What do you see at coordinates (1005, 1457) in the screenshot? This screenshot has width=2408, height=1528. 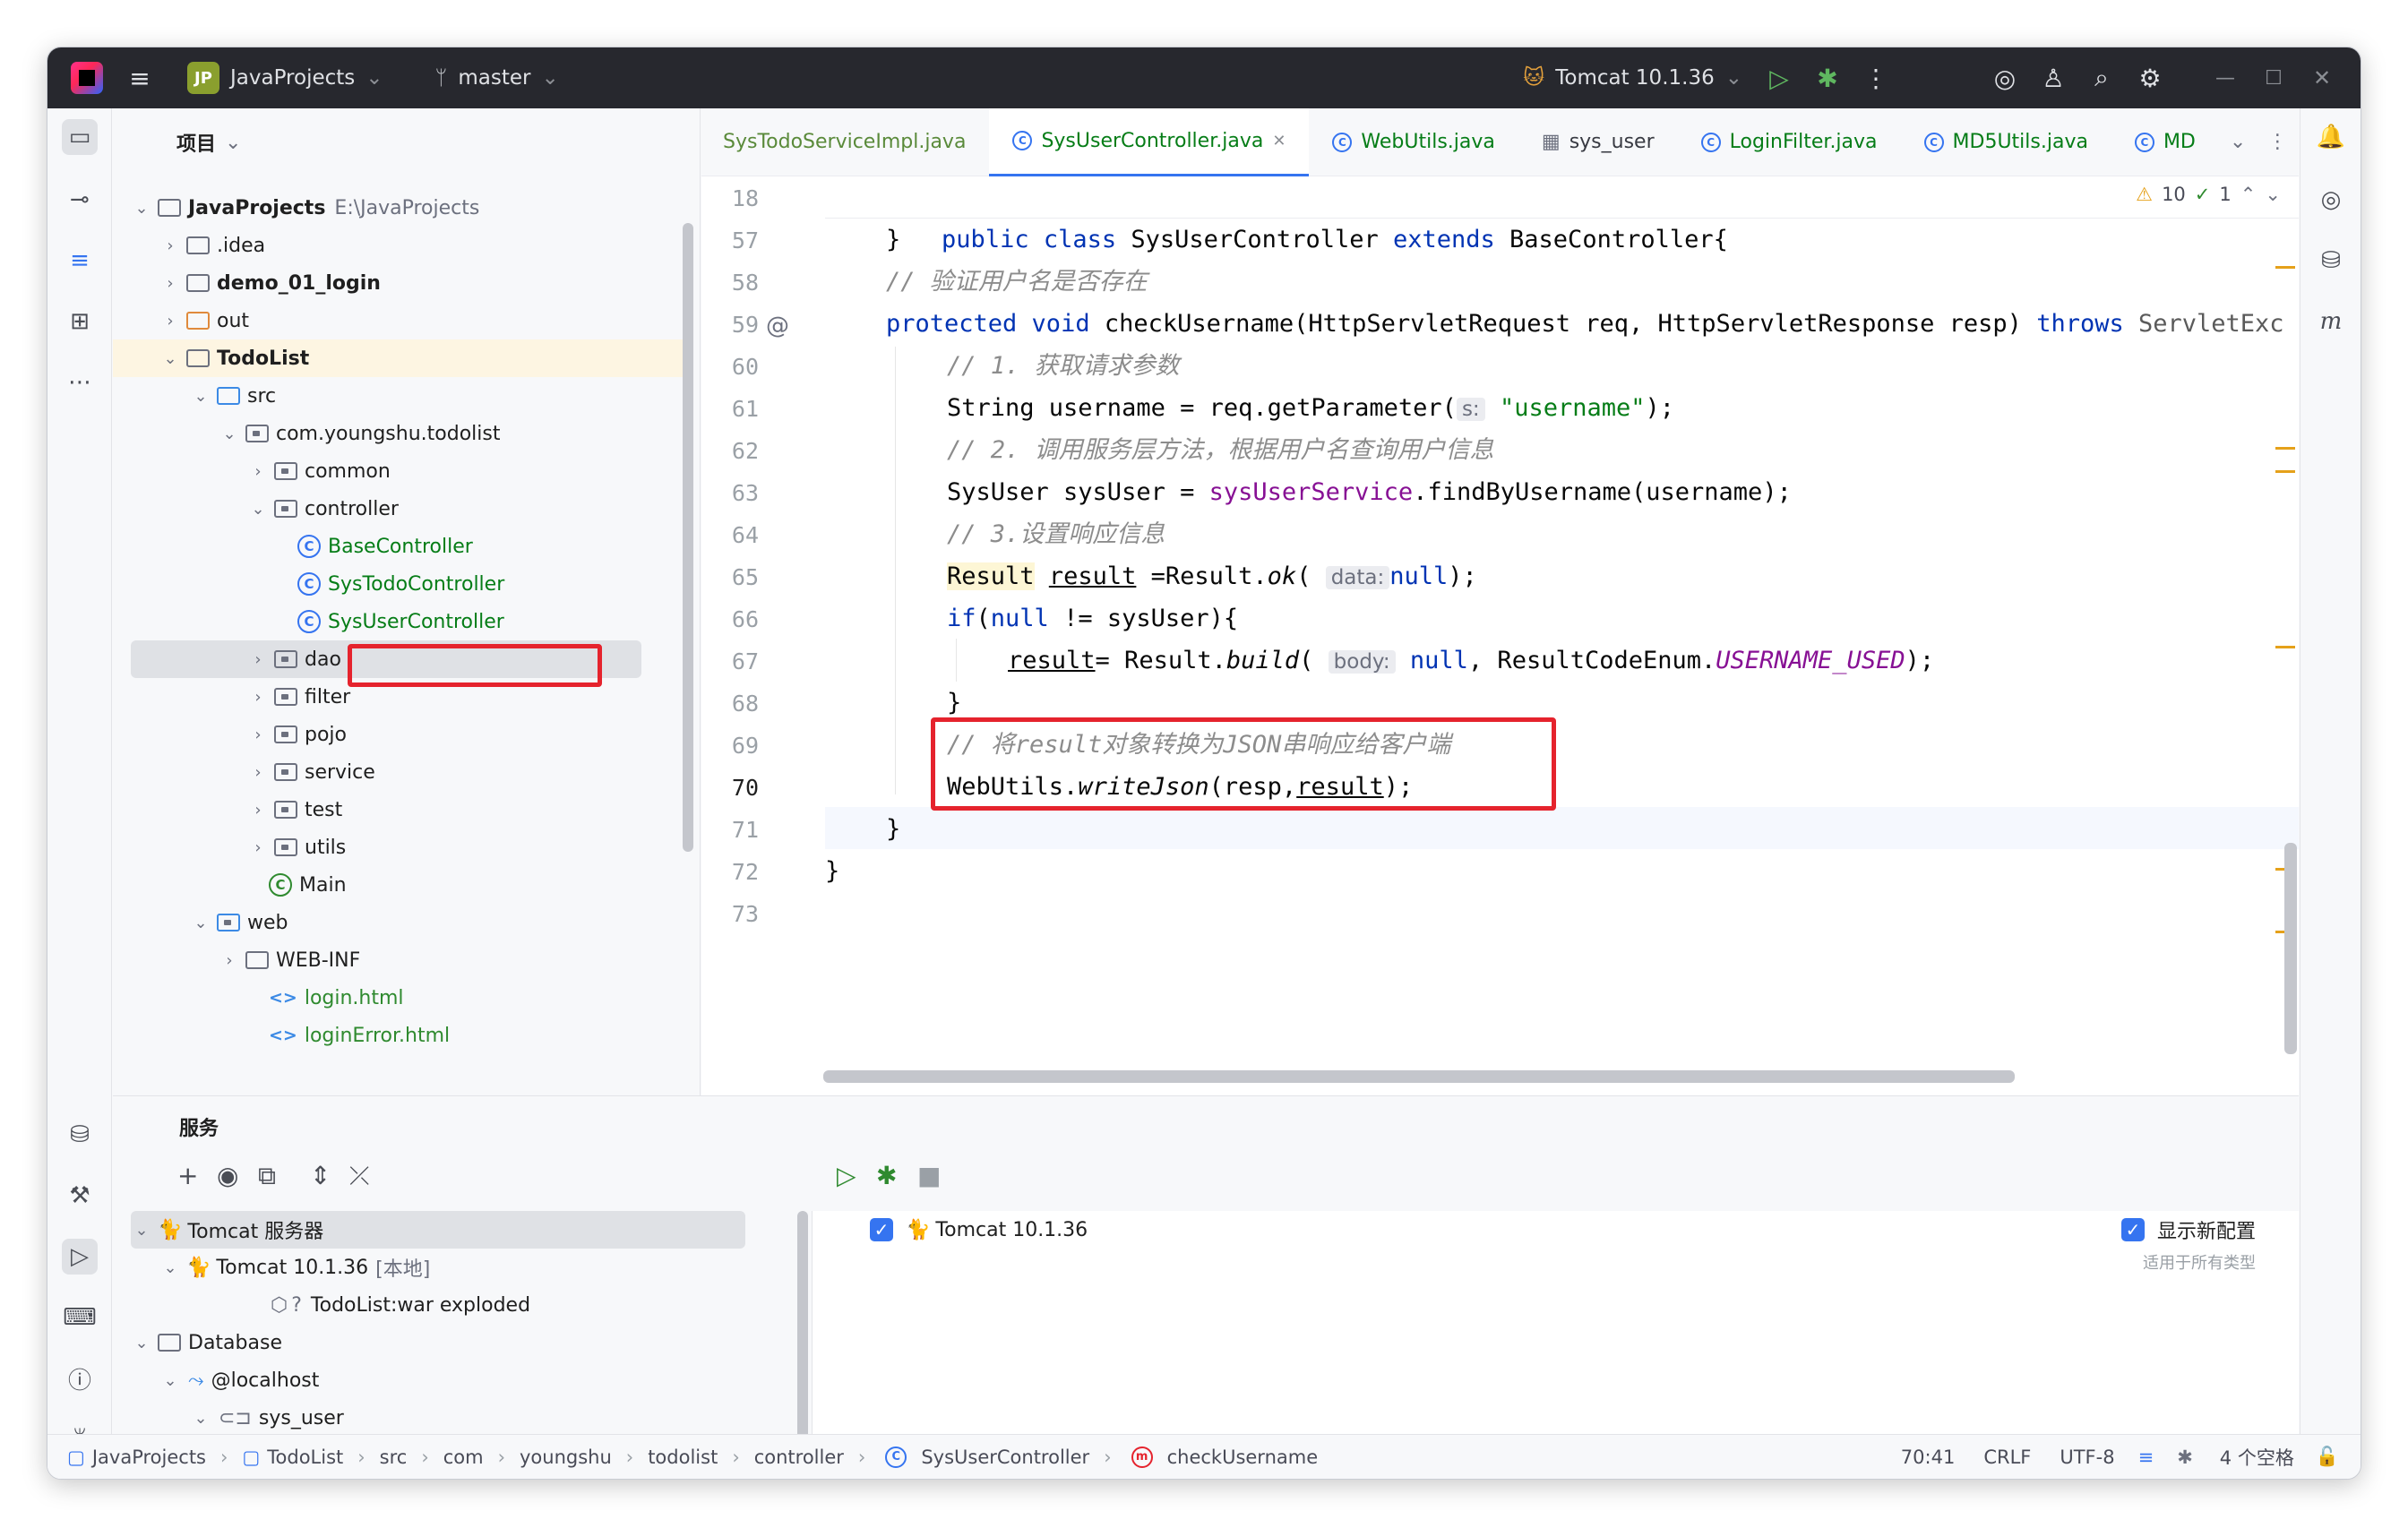 I see `breadcrumb-item: SysUserController` at bounding box center [1005, 1457].